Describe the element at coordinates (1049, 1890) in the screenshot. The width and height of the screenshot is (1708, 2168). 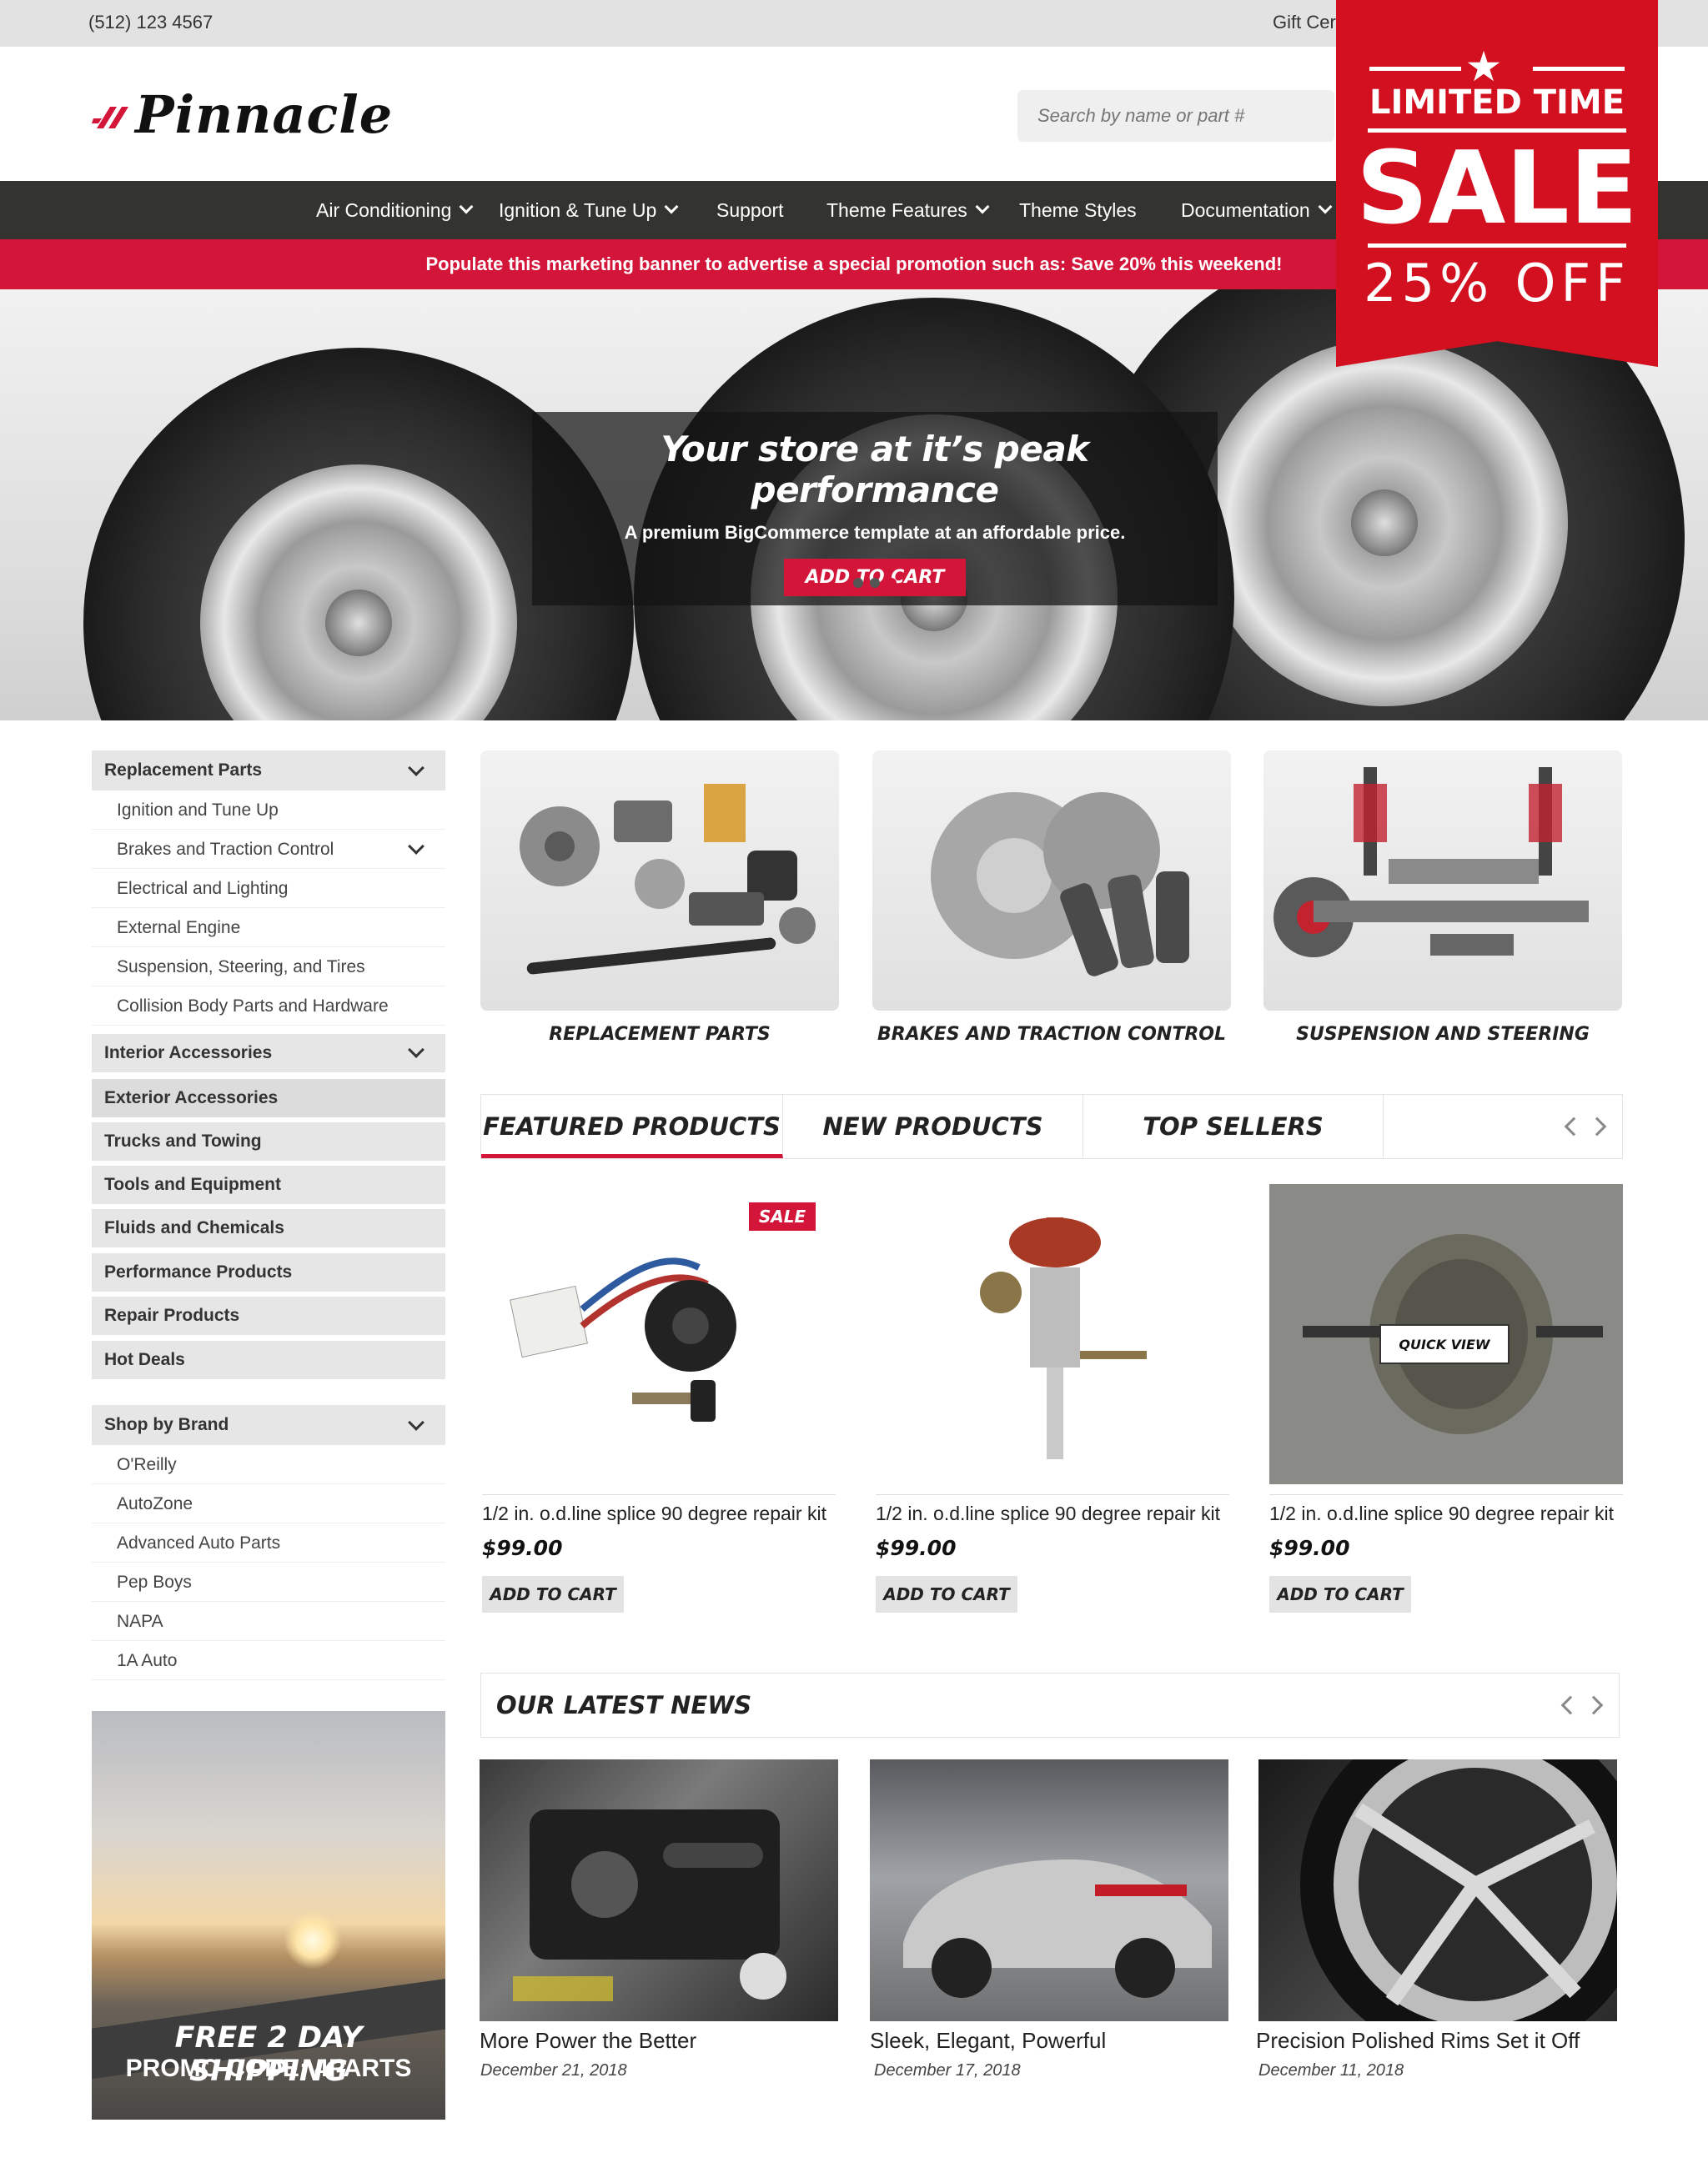
I see `news-image-porsche` at that location.